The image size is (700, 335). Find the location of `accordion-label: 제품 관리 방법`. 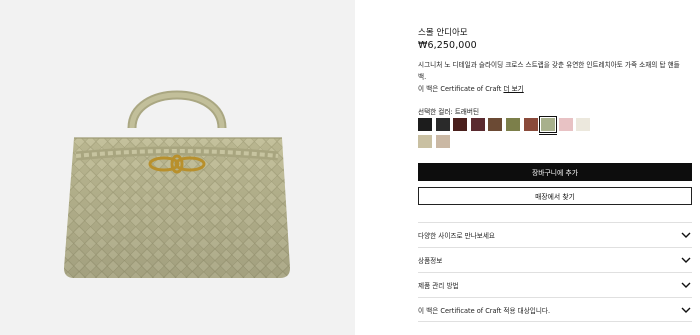

accordion-label: 제품 관리 방법 is located at coordinates (438, 286).